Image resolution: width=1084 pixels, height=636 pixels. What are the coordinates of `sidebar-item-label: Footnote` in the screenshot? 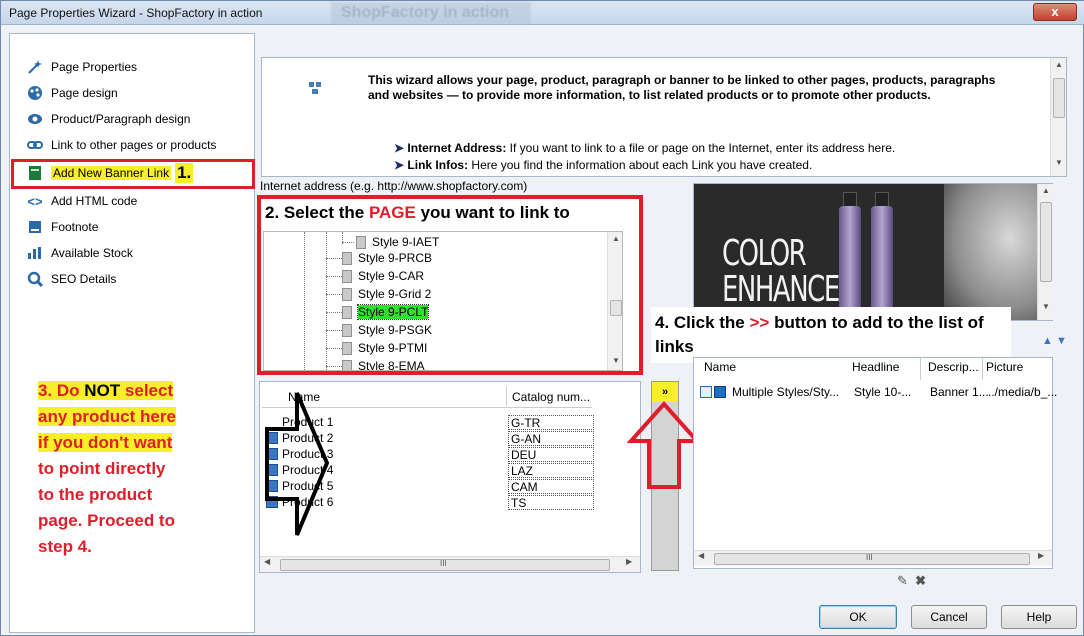 It's located at (75, 227).